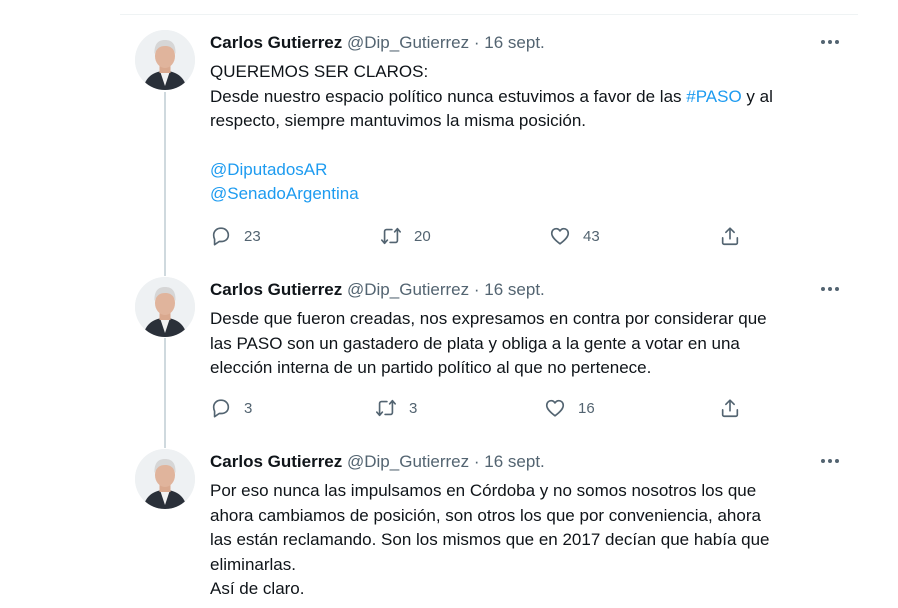 This screenshot has width=898, height=608. I want to click on like-count: 43, so click(591, 236).